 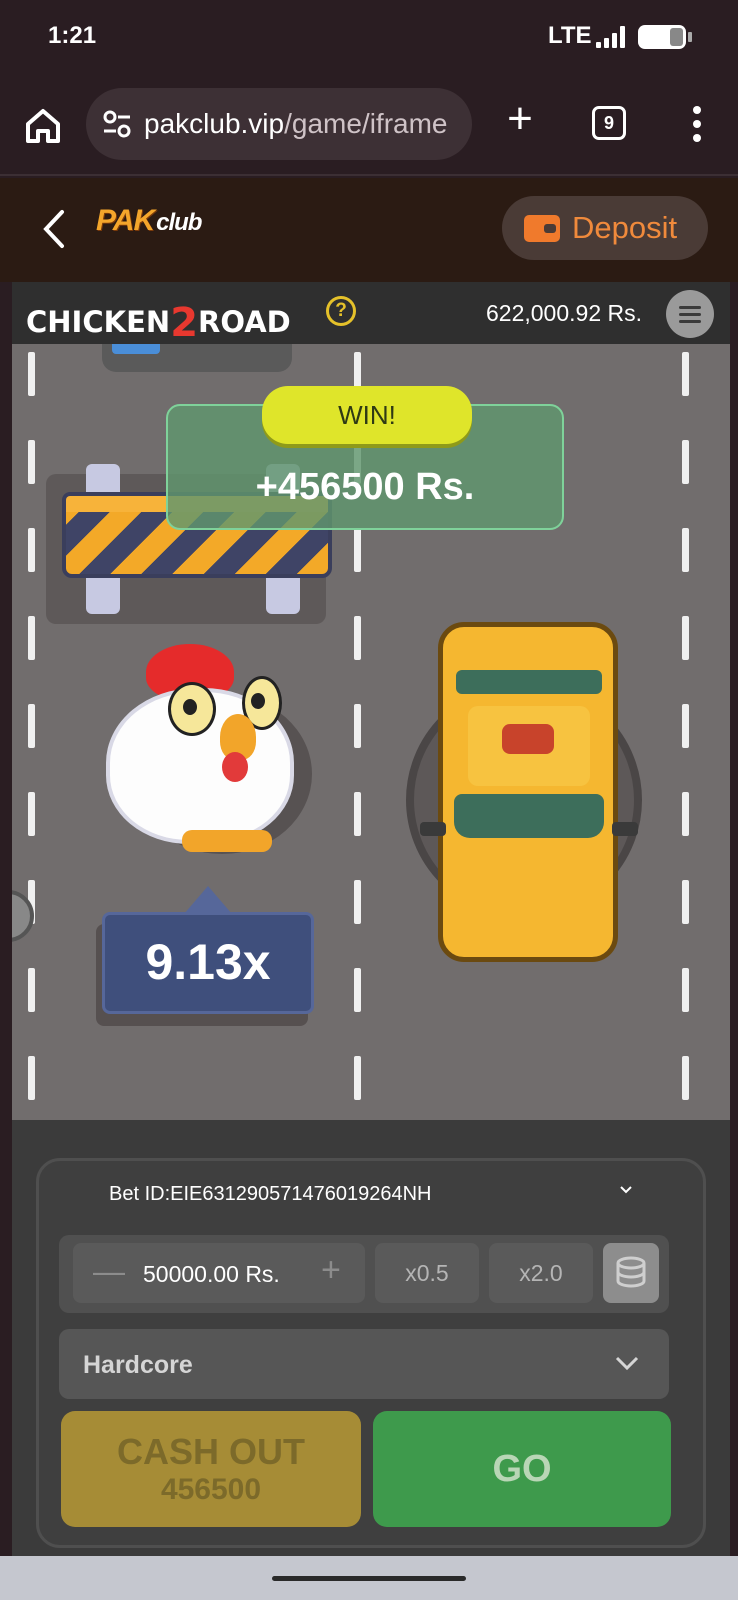 I want to click on difficulty-select: Hardcore, so click(x=364, y=1364).